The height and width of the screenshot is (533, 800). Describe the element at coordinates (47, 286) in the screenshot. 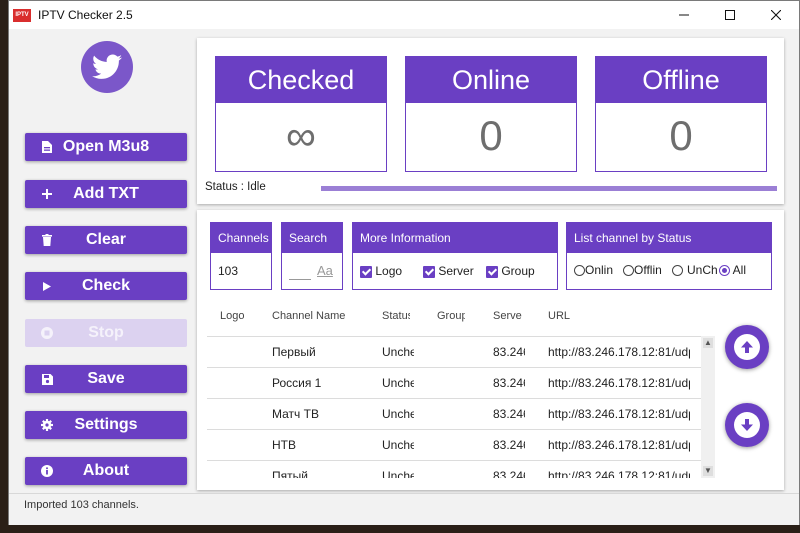

I see `play-icon` at that location.